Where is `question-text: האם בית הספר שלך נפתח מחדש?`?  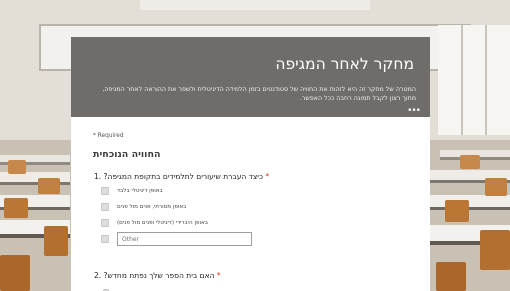
question-text: האם בית הספר שלך נפתח מחדש? is located at coordinates (159, 275).